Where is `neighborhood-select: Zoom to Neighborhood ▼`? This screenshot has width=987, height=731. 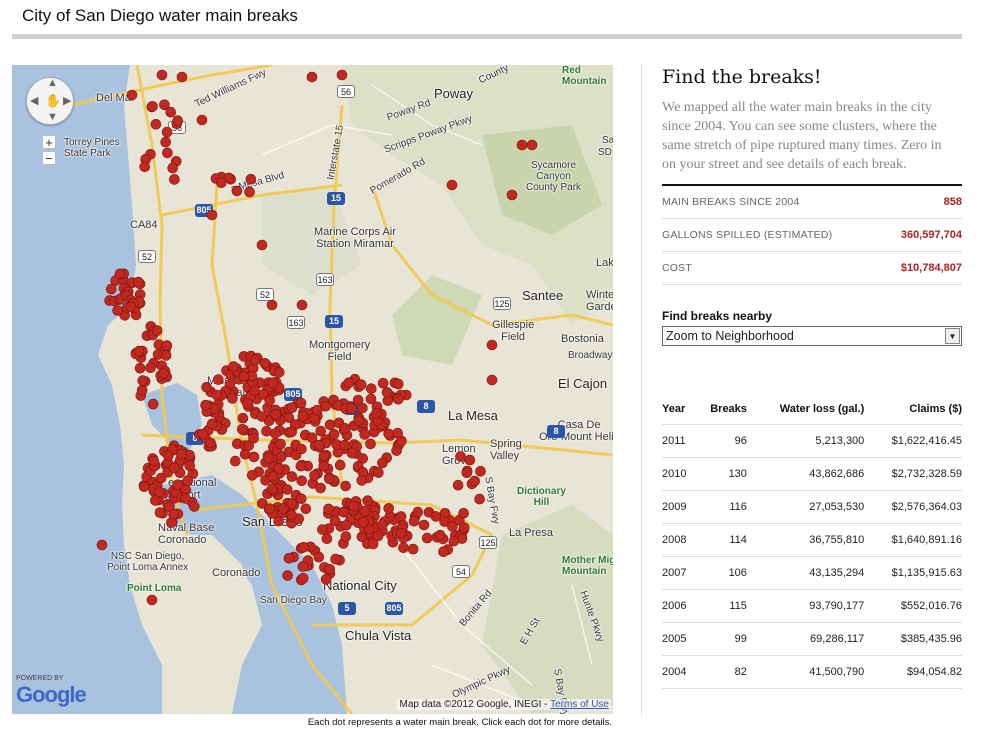
neighborhood-select: Zoom to Neighborhood ▼ is located at coordinates (812, 336).